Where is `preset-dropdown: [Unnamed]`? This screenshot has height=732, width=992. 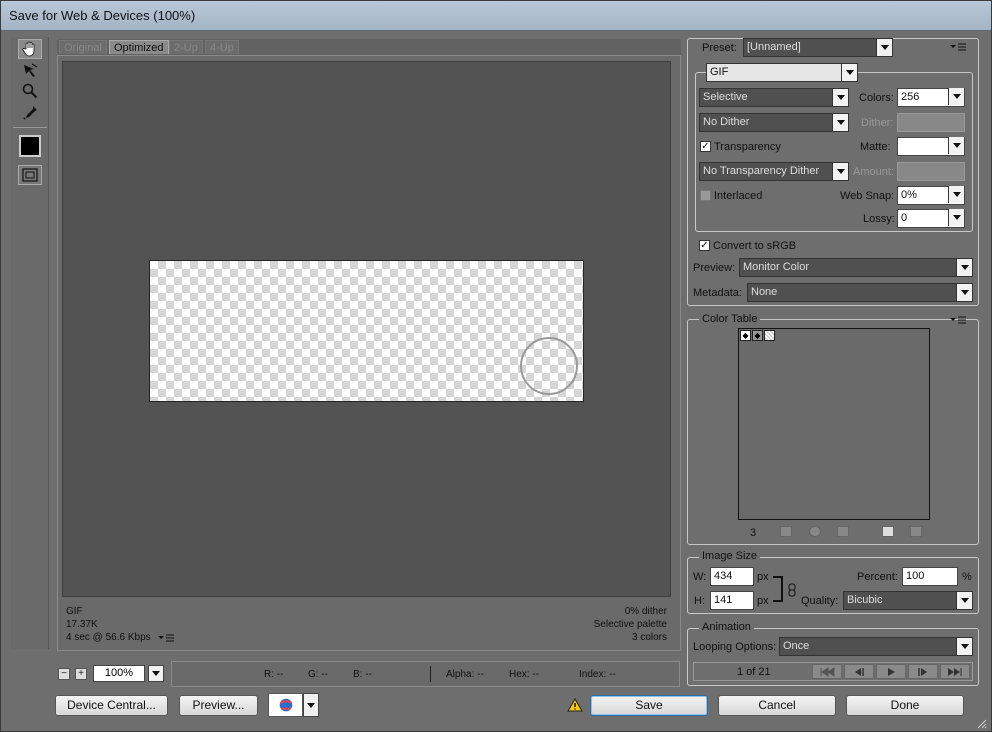 preset-dropdown: [Unnamed] is located at coordinates (818, 47).